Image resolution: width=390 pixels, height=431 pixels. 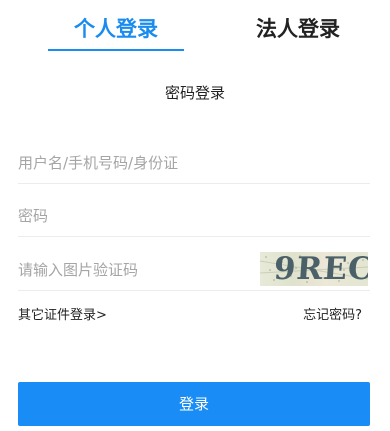 I want to click on login-tabs: 个人登录 法人登录, so click(x=195, y=27).